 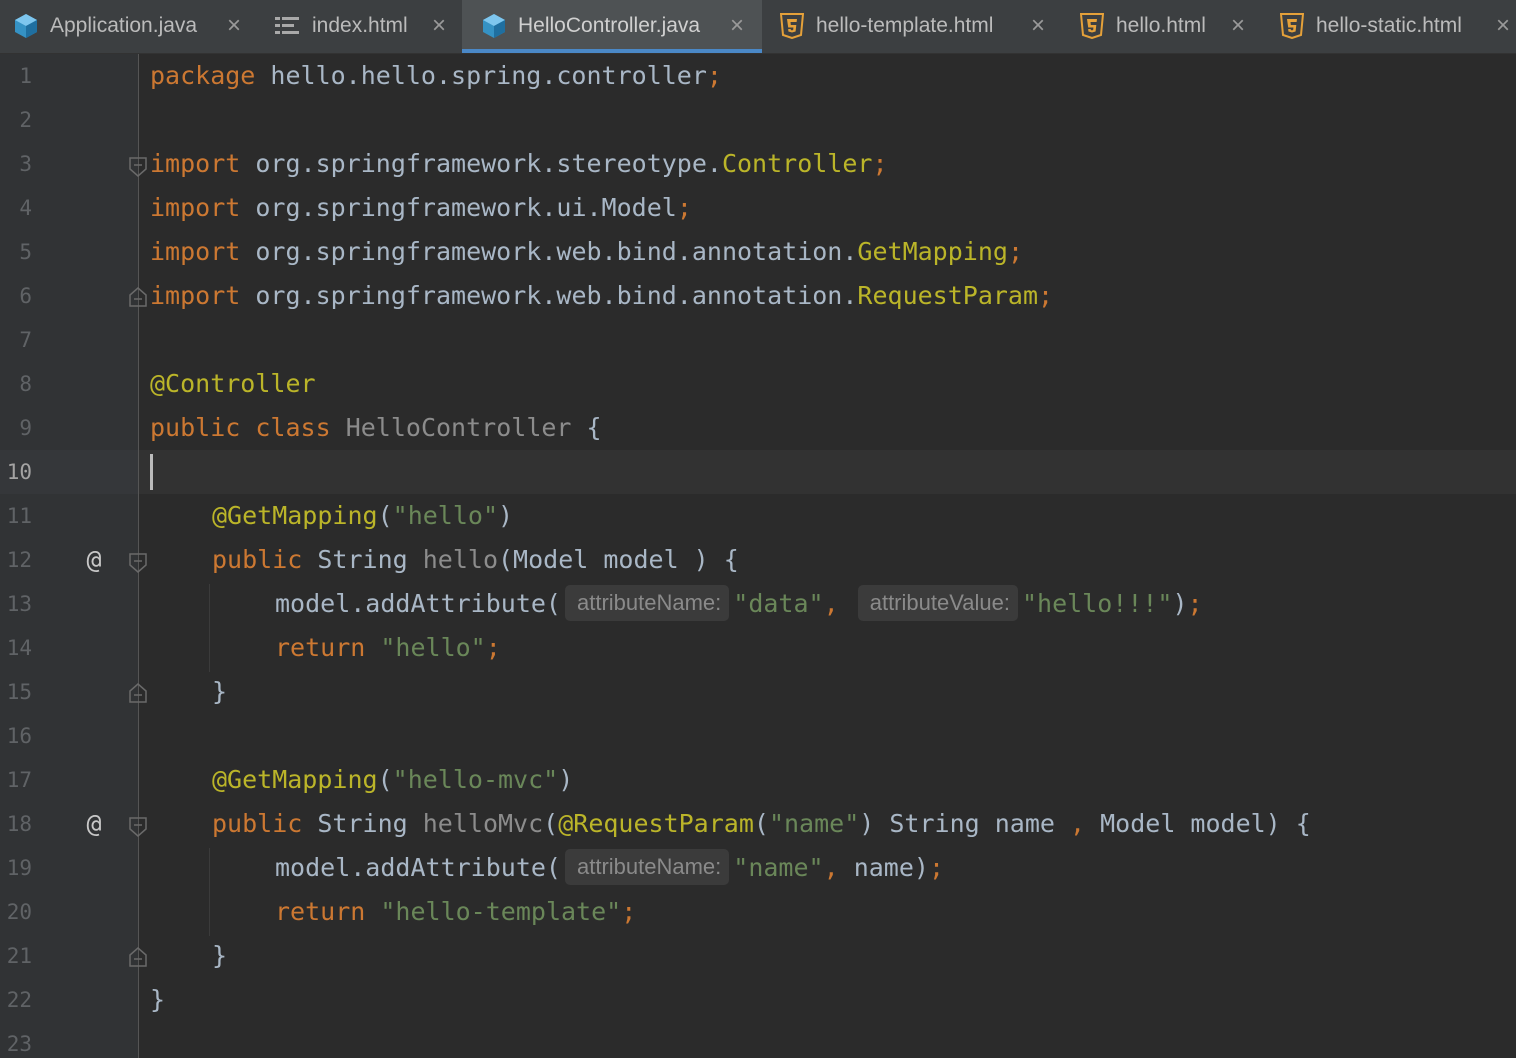 I want to click on line-number: 12, so click(x=19, y=560).